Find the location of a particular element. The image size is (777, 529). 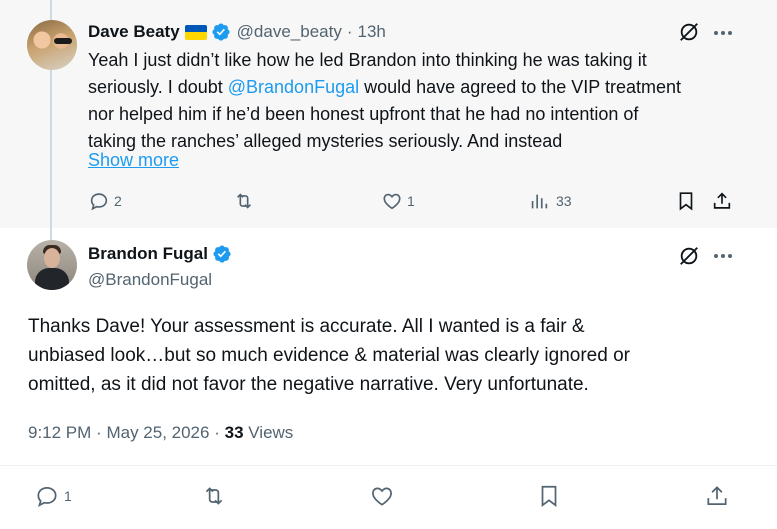

text-segment: seriously. I doubt is located at coordinates (158, 87).